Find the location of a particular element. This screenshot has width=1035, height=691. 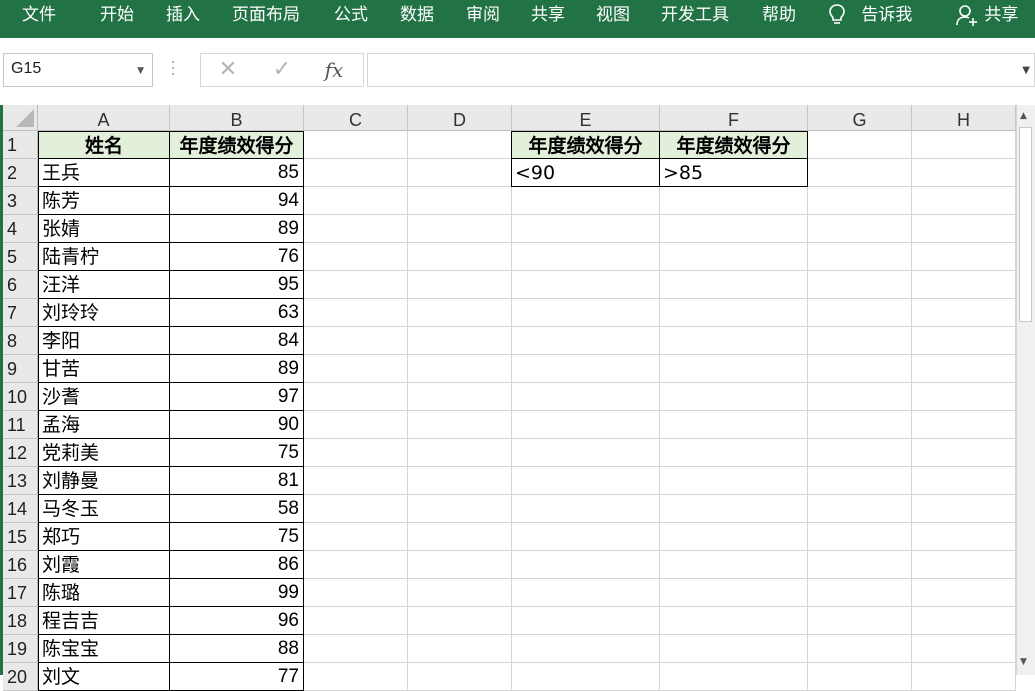

drag-handle-icon: · · · is located at coordinates (173, 69).